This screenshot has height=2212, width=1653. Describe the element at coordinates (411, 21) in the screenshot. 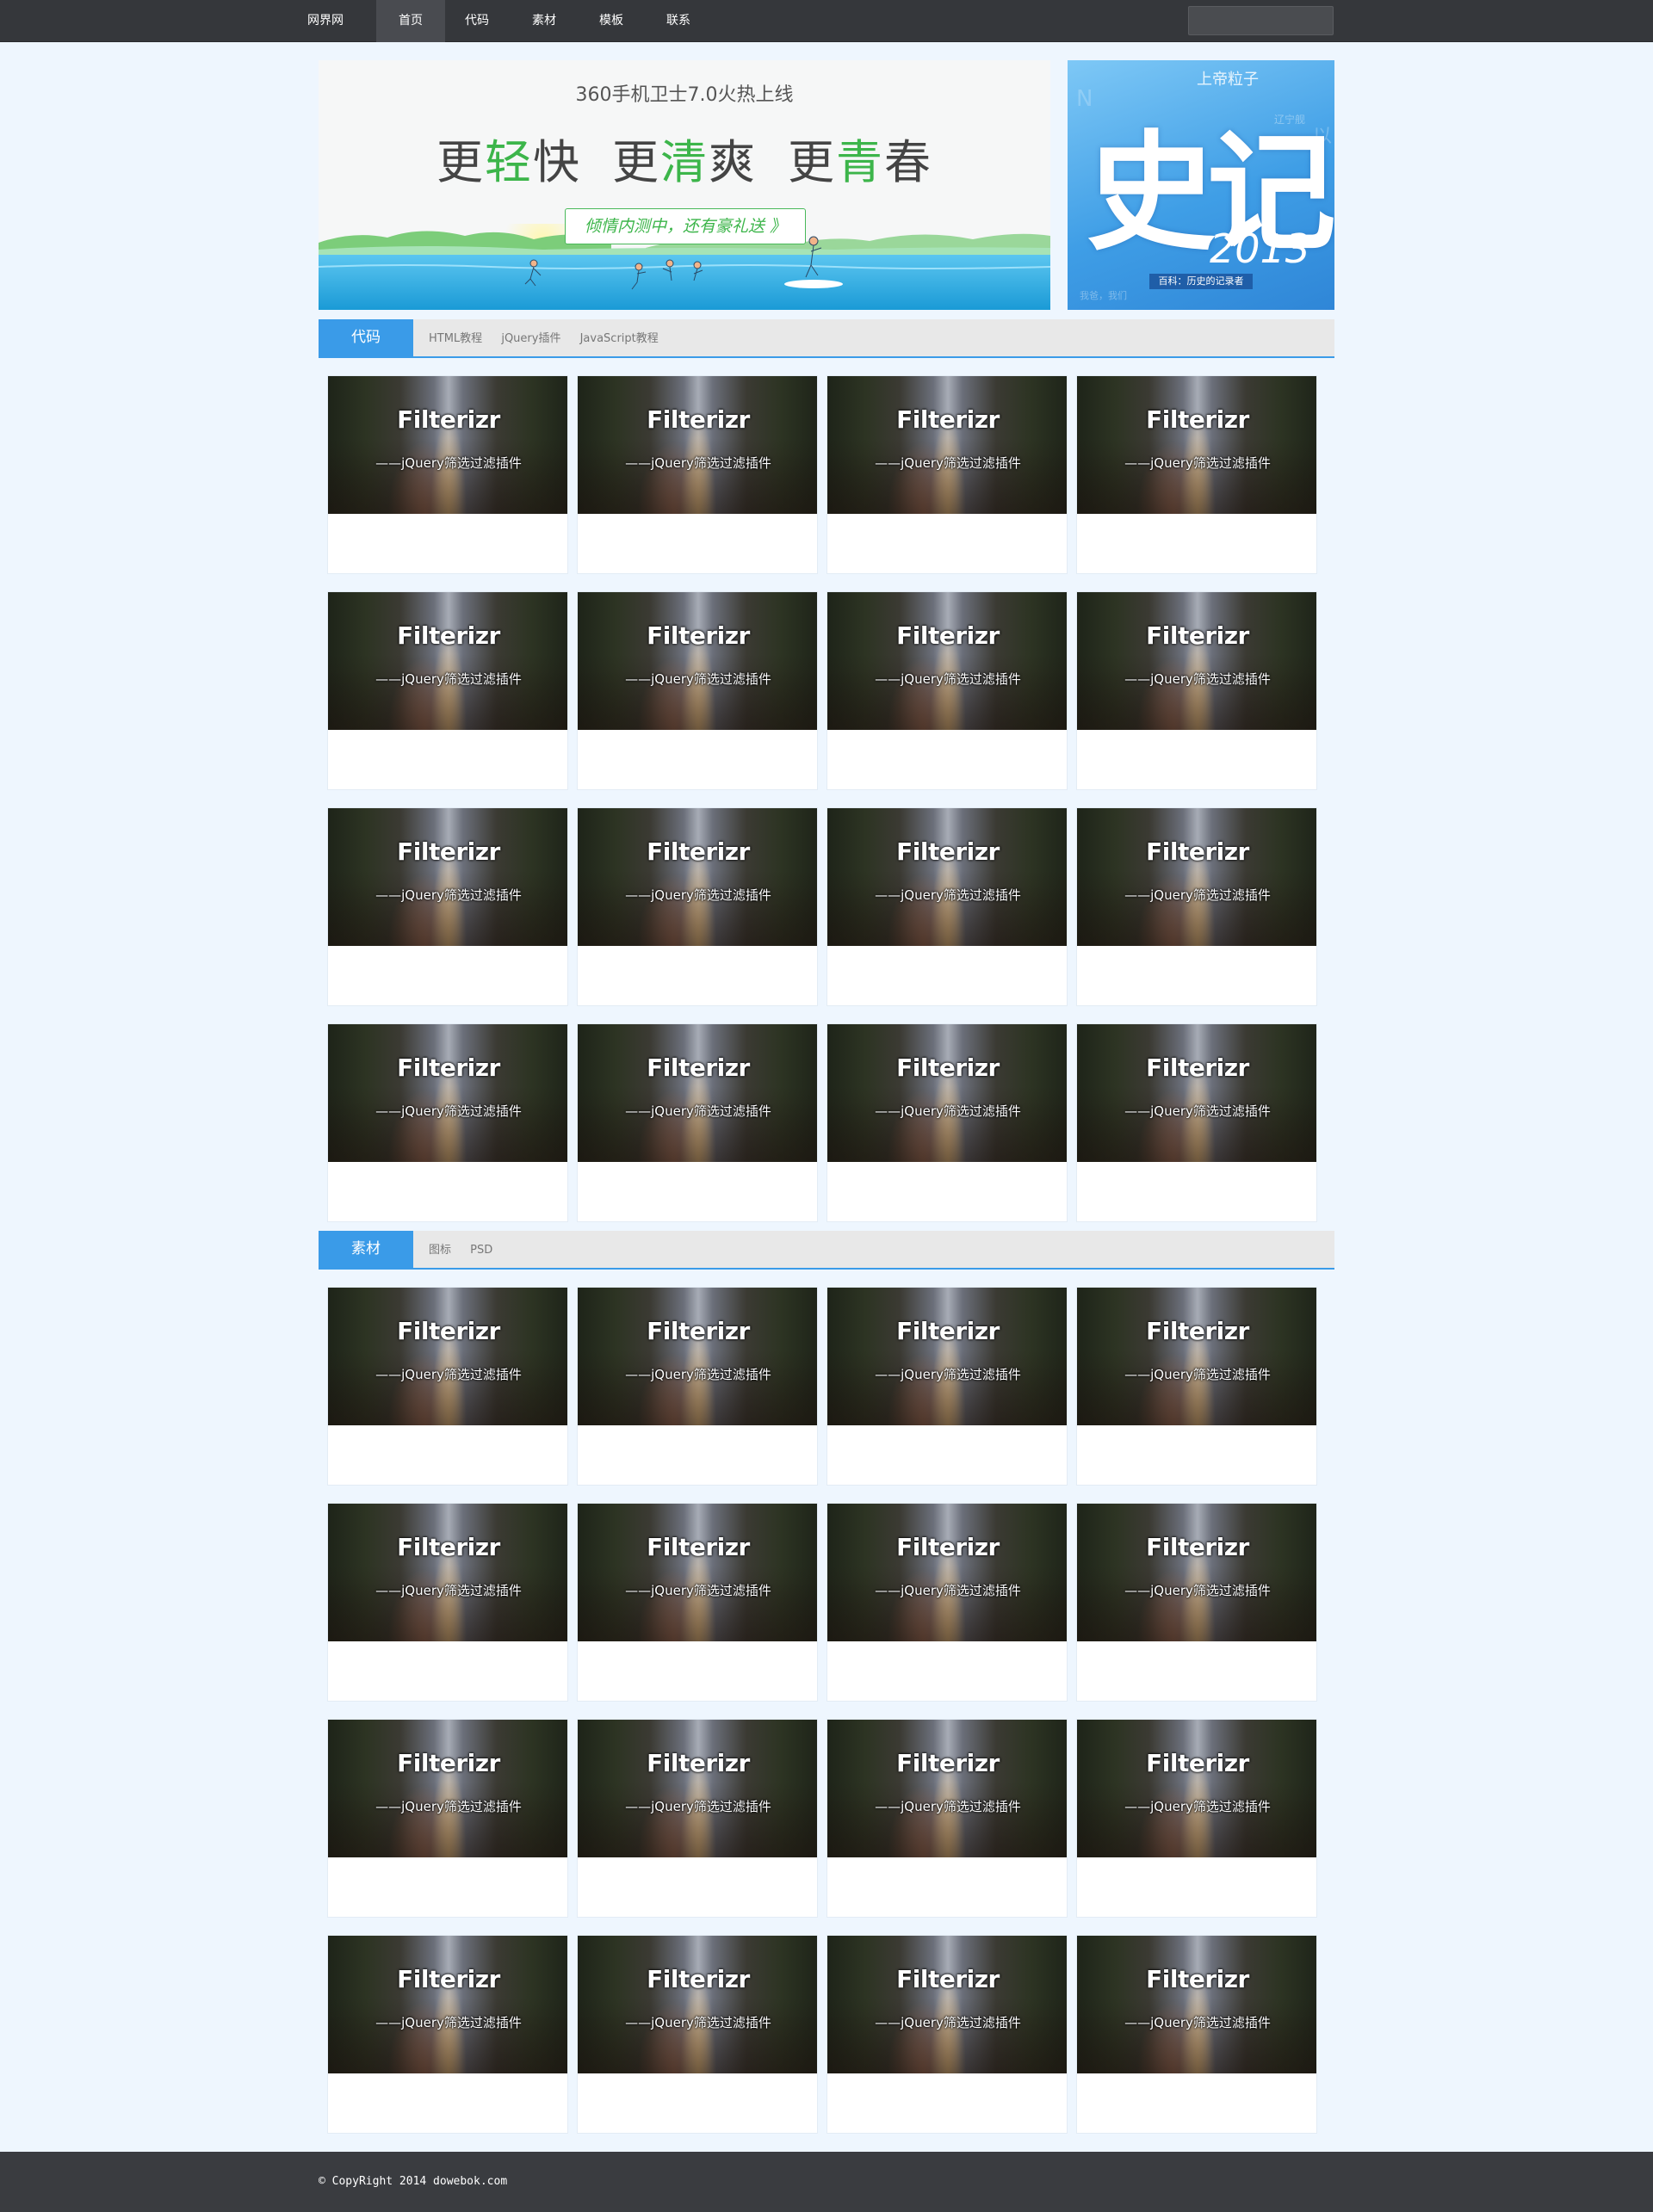

I see `nav-item-home: 首页` at that location.